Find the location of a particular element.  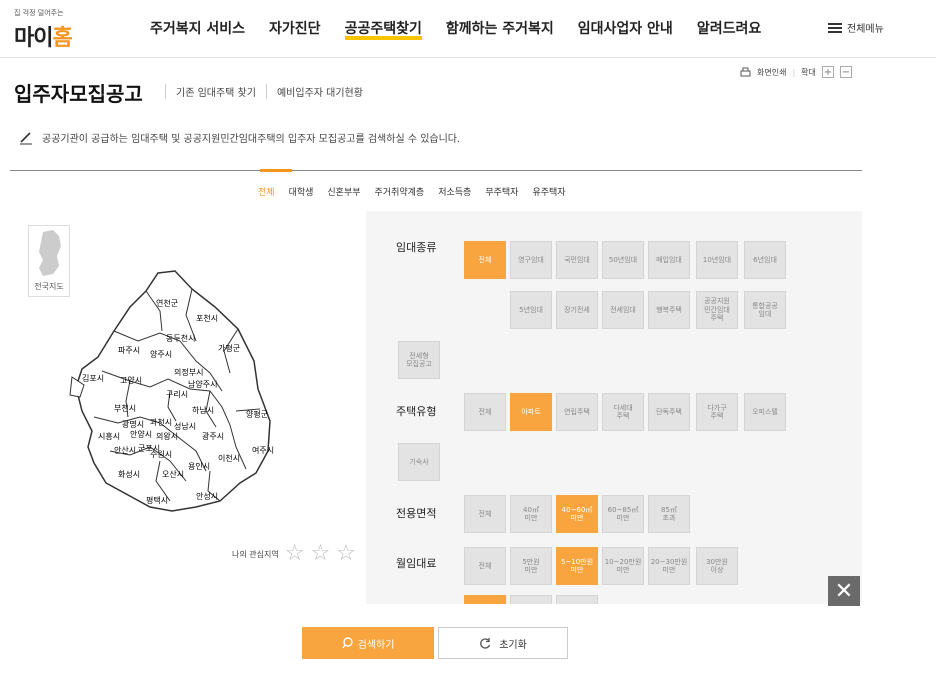

zoom-in-button: + is located at coordinates (827, 72).